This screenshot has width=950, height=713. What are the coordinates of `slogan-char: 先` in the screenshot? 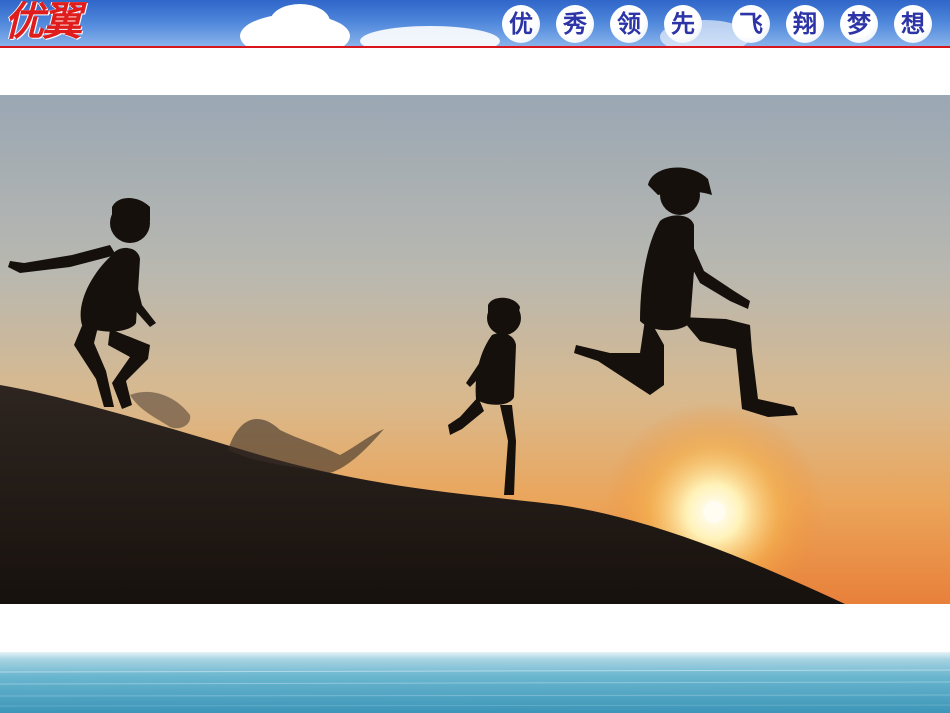 It's located at (683, 24).